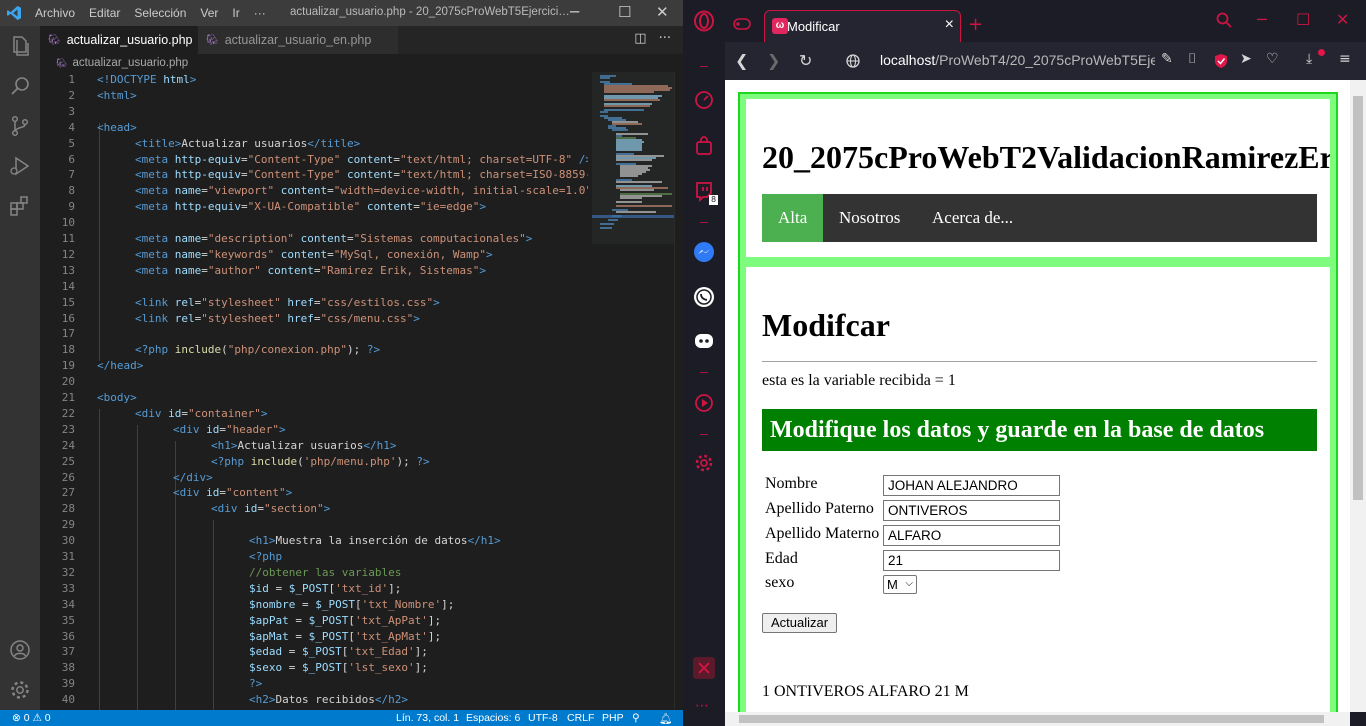 This screenshot has width=1366, height=726. What do you see at coordinates (805, 60) in the screenshot?
I see `reload-icon: ↻` at bounding box center [805, 60].